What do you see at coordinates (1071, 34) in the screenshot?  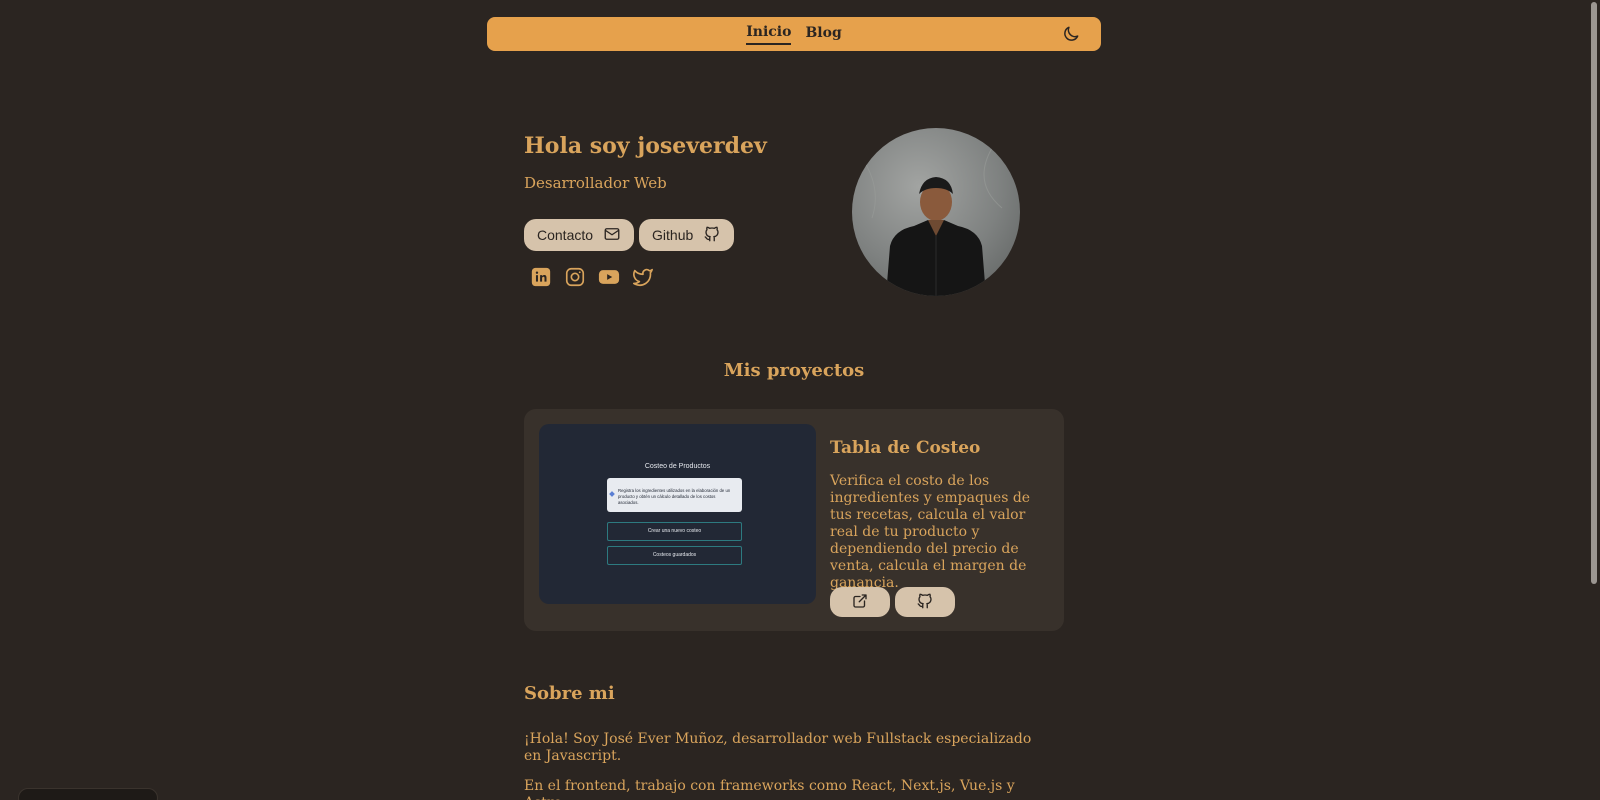 I see `moon-icon` at bounding box center [1071, 34].